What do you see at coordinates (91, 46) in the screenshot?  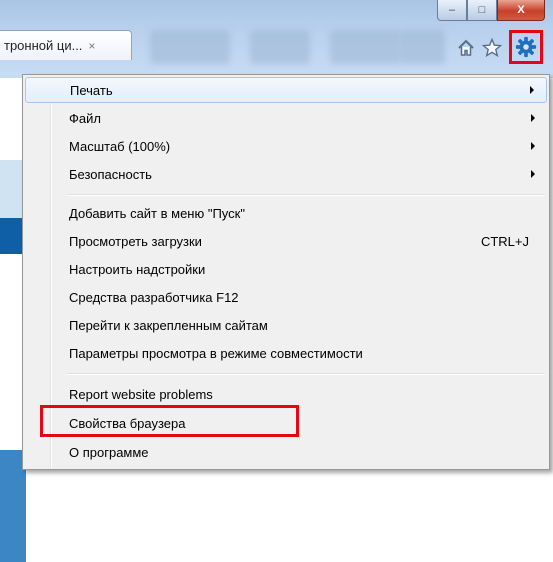 I see `tab-close-icon: ×` at bounding box center [91, 46].